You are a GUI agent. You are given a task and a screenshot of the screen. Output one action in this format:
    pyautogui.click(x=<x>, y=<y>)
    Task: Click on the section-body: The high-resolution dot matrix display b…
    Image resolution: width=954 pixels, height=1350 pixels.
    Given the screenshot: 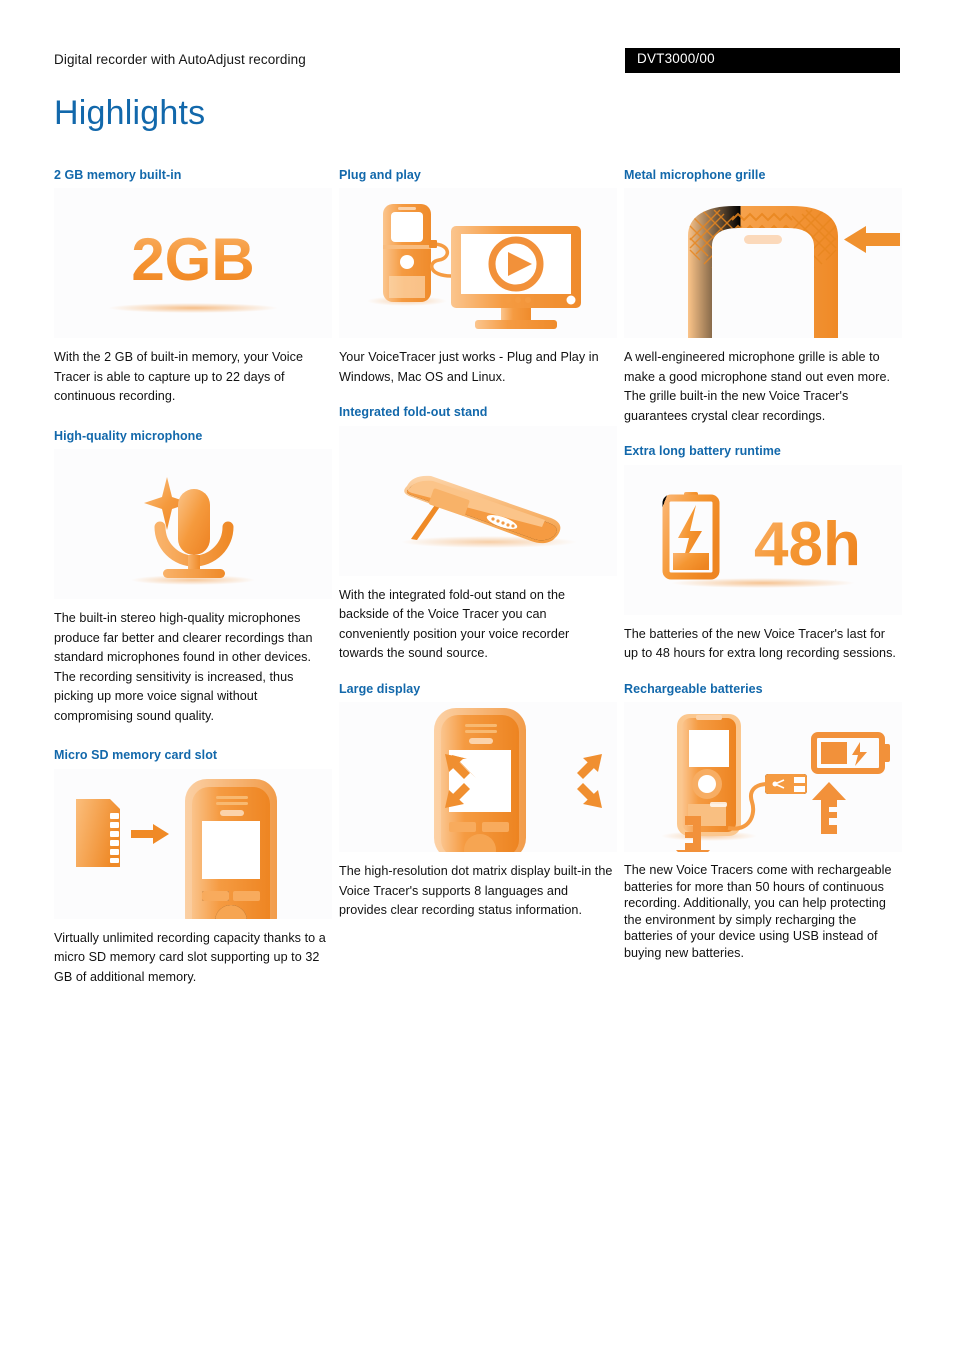 What is the action you would take?
    pyautogui.click(x=476, y=891)
    